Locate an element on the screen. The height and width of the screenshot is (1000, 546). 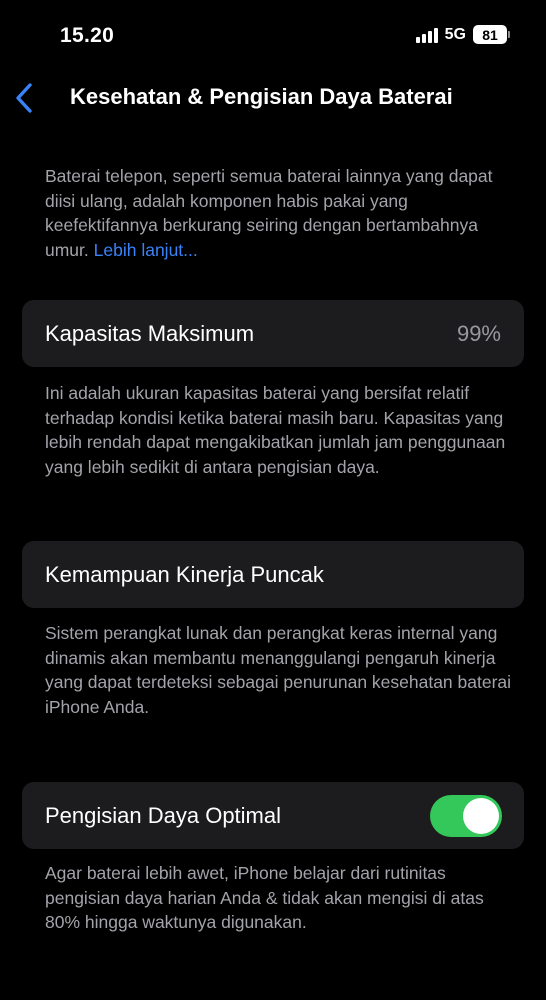
battery-icon: 81 is located at coordinates (491, 34).